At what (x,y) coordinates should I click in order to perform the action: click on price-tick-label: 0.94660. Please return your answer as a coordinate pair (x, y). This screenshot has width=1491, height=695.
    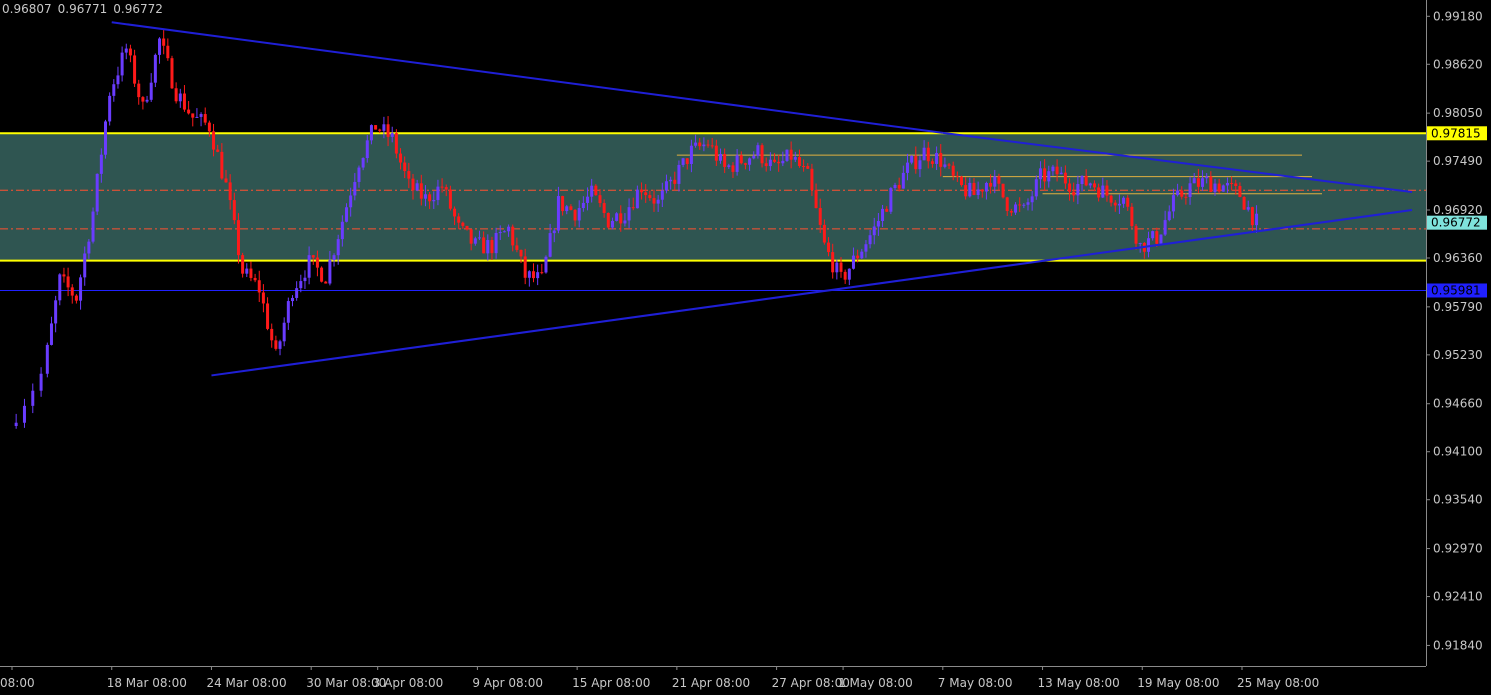
    Looking at the image, I should click on (1458, 404).